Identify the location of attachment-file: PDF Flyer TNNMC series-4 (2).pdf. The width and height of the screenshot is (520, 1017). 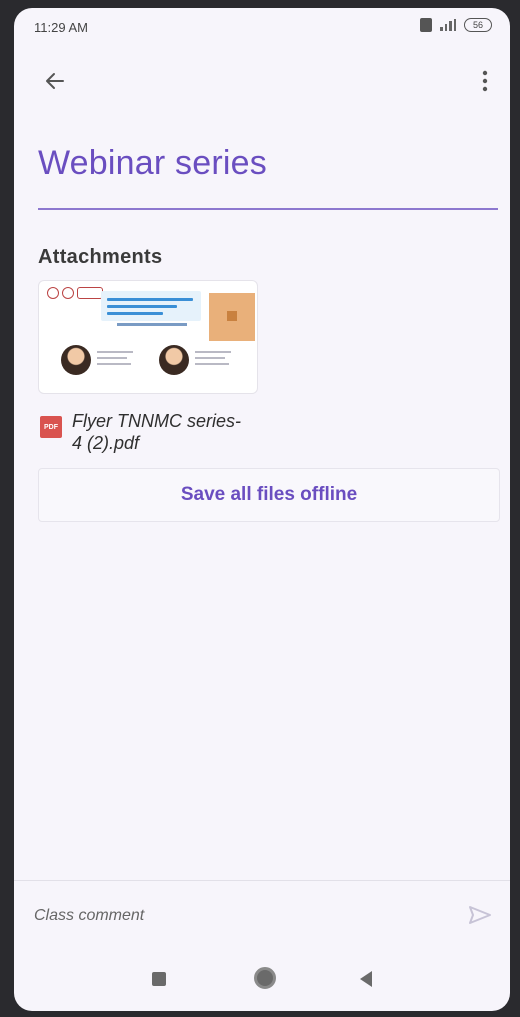
(141, 432).